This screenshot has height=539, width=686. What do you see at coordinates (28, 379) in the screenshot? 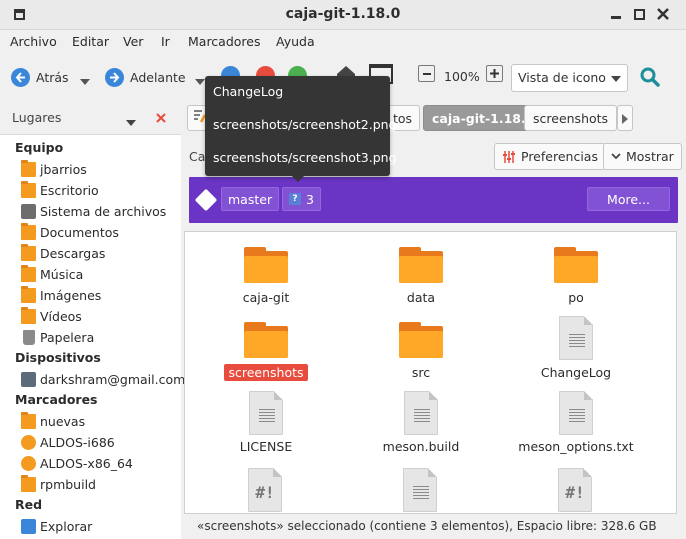
I see `network-drive-icon` at bounding box center [28, 379].